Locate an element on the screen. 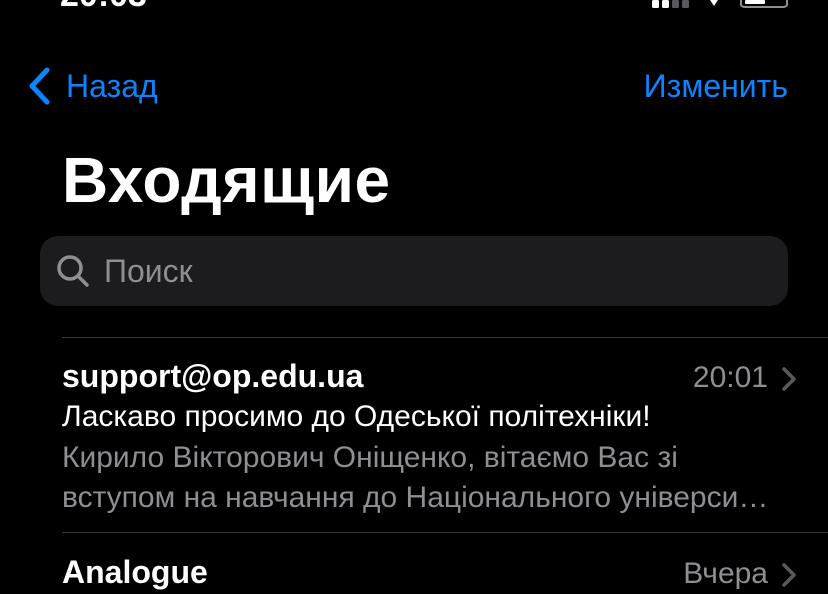  search-icon is located at coordinates (73, 271).